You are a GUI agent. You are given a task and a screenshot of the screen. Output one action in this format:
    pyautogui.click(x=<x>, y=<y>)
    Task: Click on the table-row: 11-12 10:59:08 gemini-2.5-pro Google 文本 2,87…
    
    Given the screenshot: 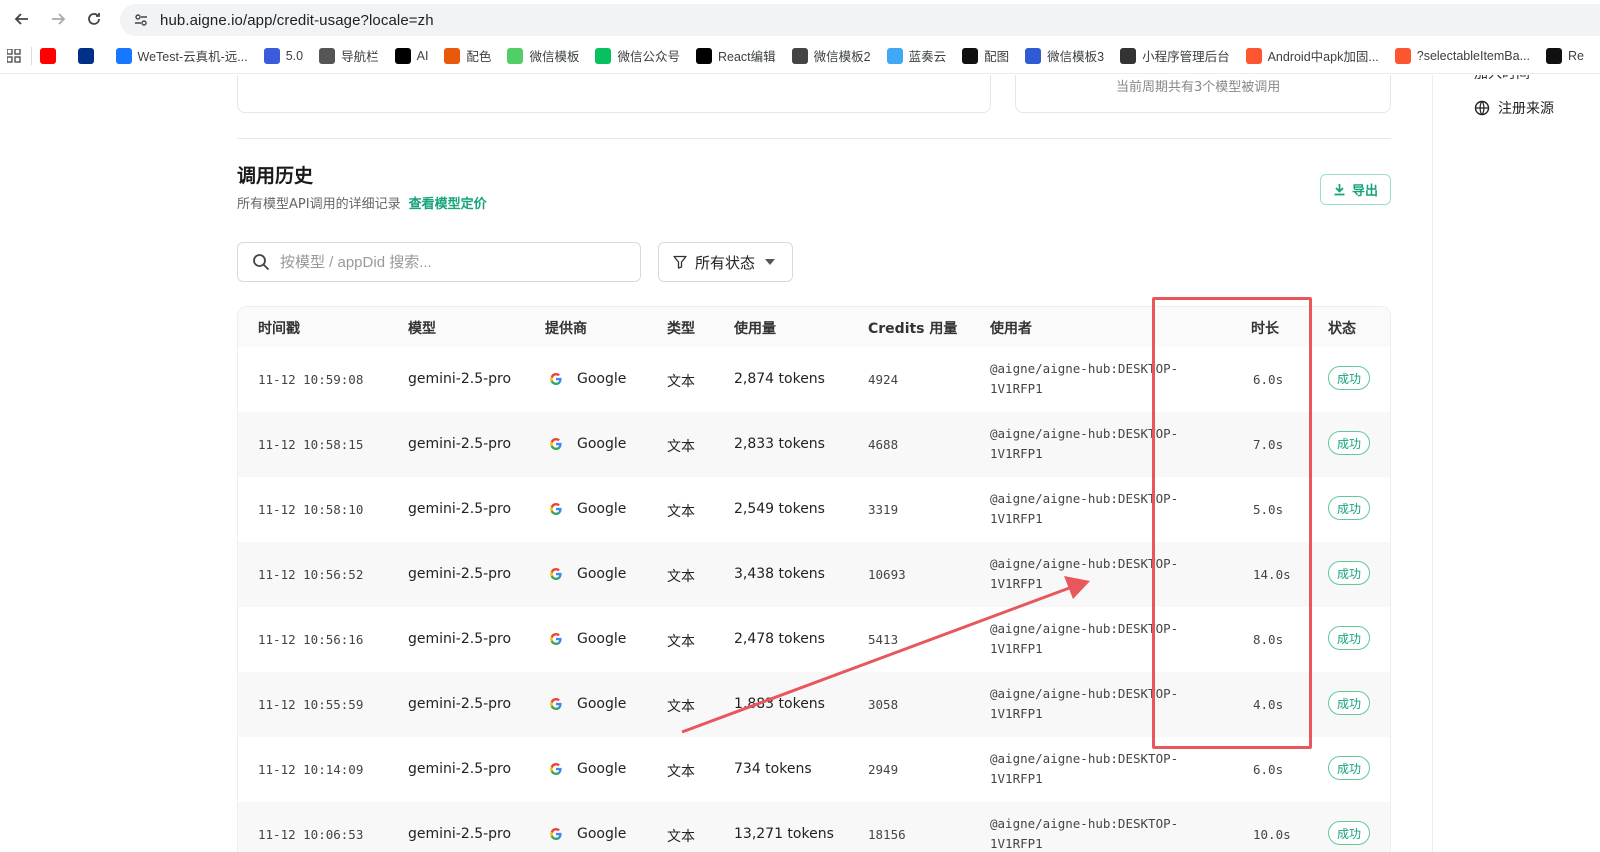 What is the action you would take?
    pyautogui.click(x=814, y=379)
    